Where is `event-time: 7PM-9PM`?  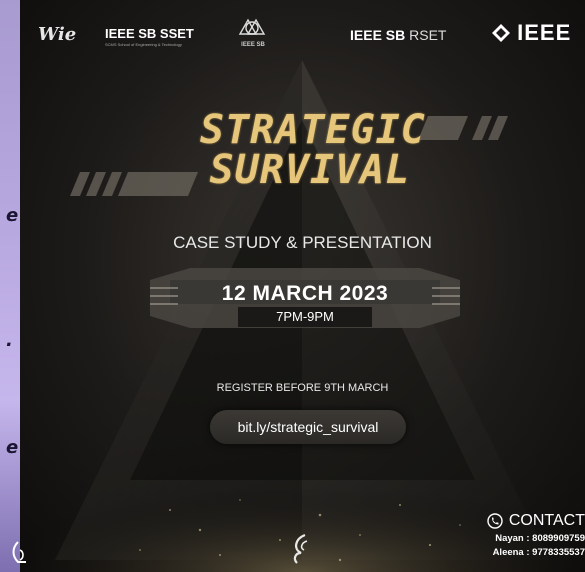
event-time: 7PM-9PM is located at coordinates (305, 316).